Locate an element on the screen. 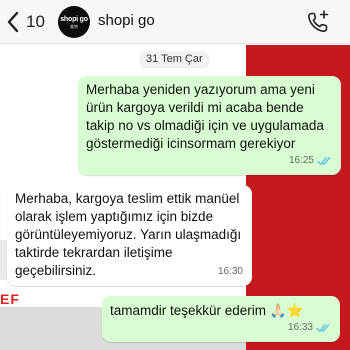  avatar: shopi go 美物 is located at coordinates (74, 22).